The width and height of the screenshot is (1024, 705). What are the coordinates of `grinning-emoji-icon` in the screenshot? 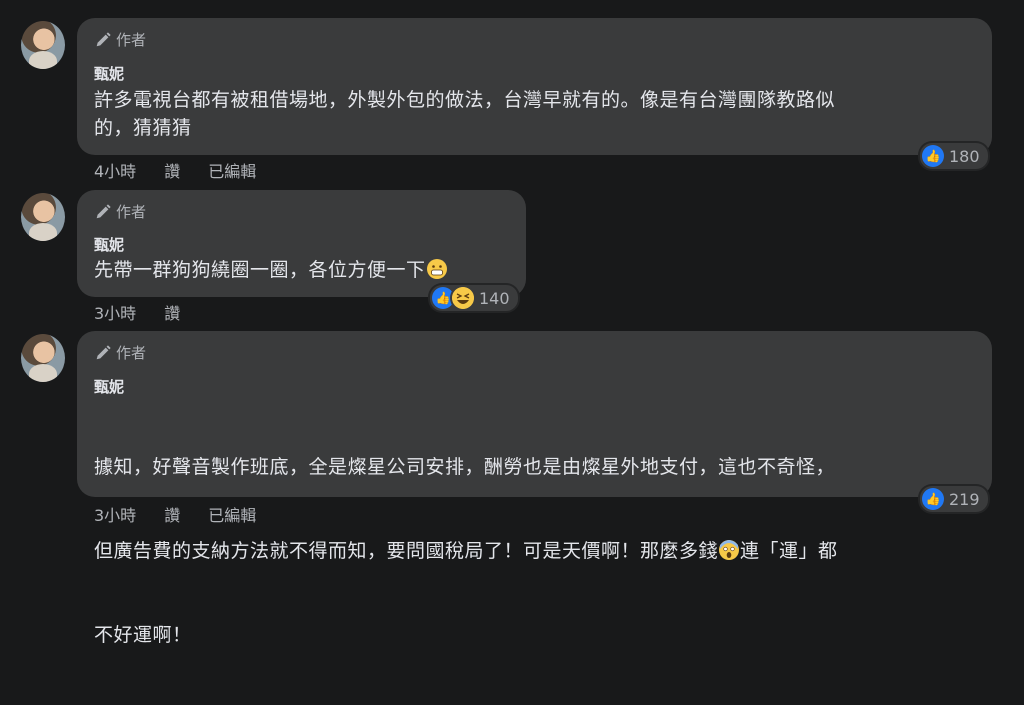 It's located at (436, 269).